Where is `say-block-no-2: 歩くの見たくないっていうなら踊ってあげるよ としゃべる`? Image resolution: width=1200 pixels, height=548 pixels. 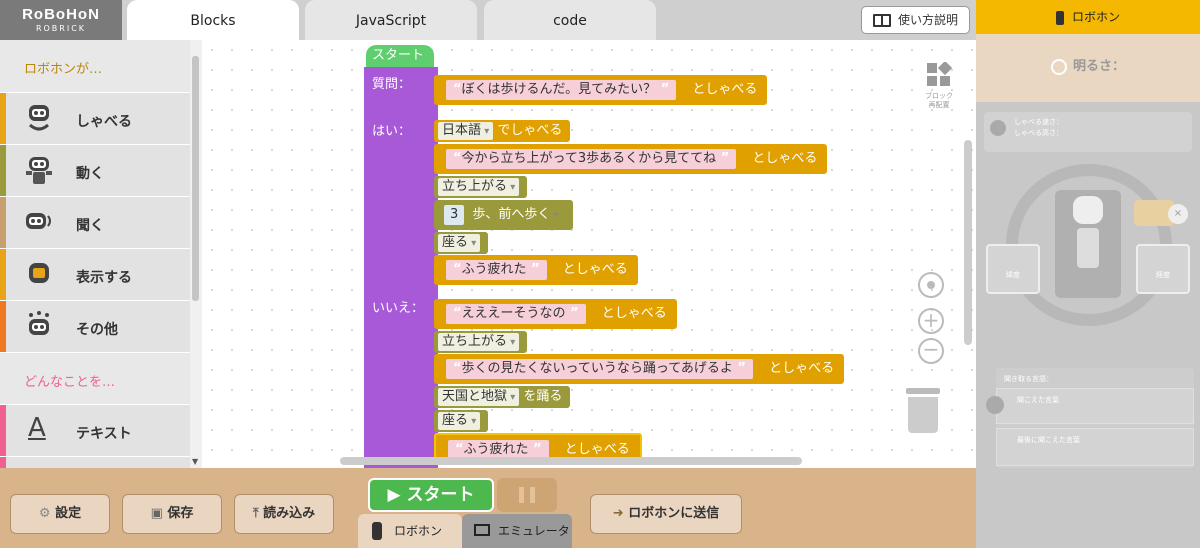
say-block-no-2: 歩くの見たくないっていうなら踊ってあげるよ としゃべる is located at coordinates (639, 369).